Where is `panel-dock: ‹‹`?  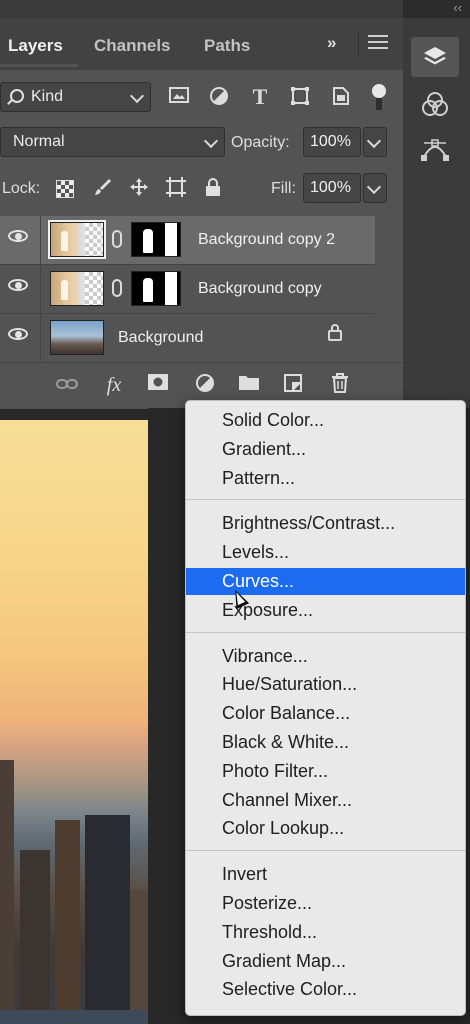 panel-dock: ‹‹ is located at coordinates (436, 204).